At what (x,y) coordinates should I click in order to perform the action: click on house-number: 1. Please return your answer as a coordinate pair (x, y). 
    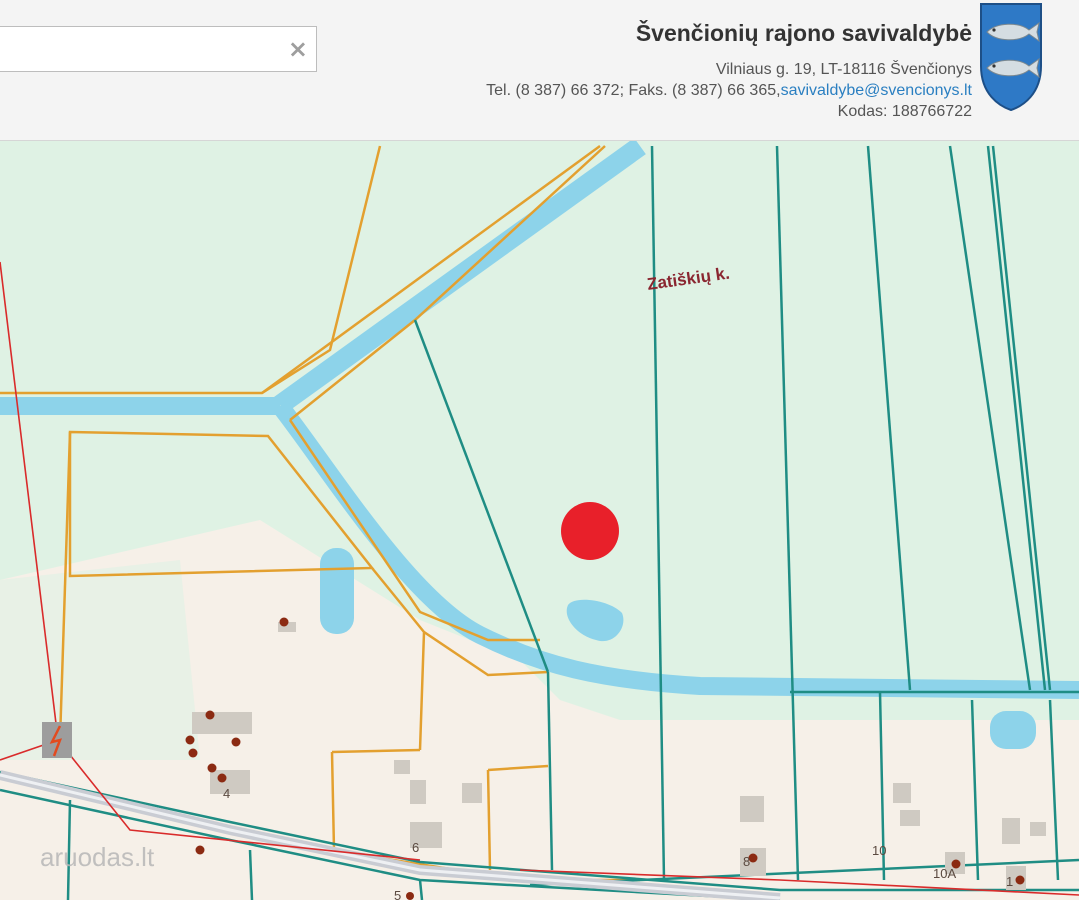
    Looking at the image, I should click on (1009, 881).